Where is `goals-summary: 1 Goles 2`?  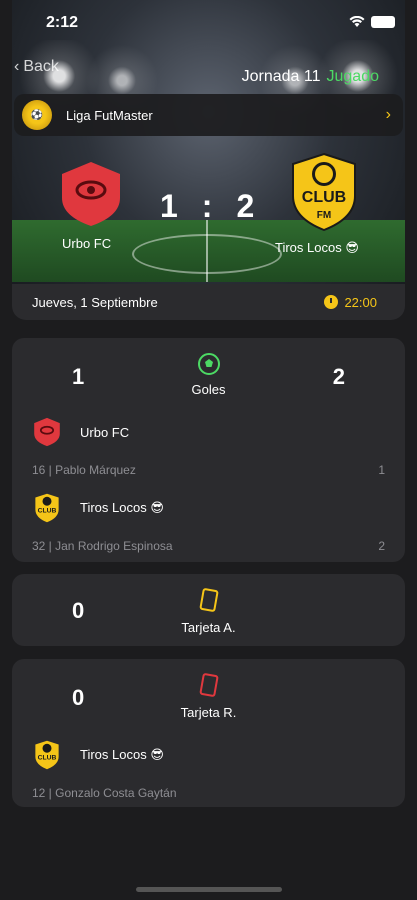
goals-summary: 1 Goles 2 is located at coordinates (208, 373).